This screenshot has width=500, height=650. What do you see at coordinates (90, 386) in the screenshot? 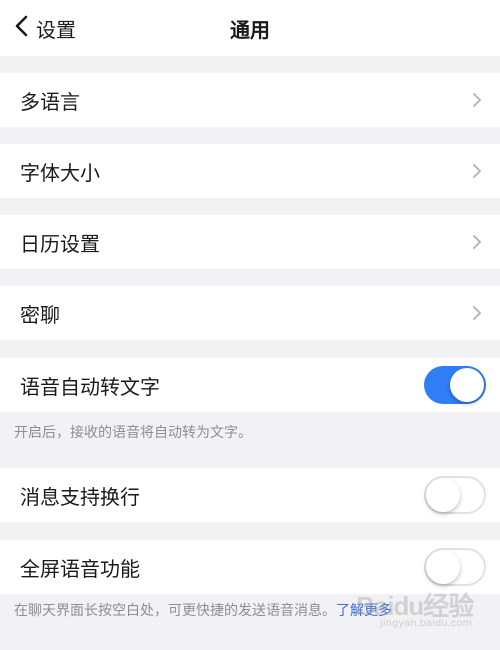
I see `setting-label: 语音自动转文字` at bounding box center [90, 386].